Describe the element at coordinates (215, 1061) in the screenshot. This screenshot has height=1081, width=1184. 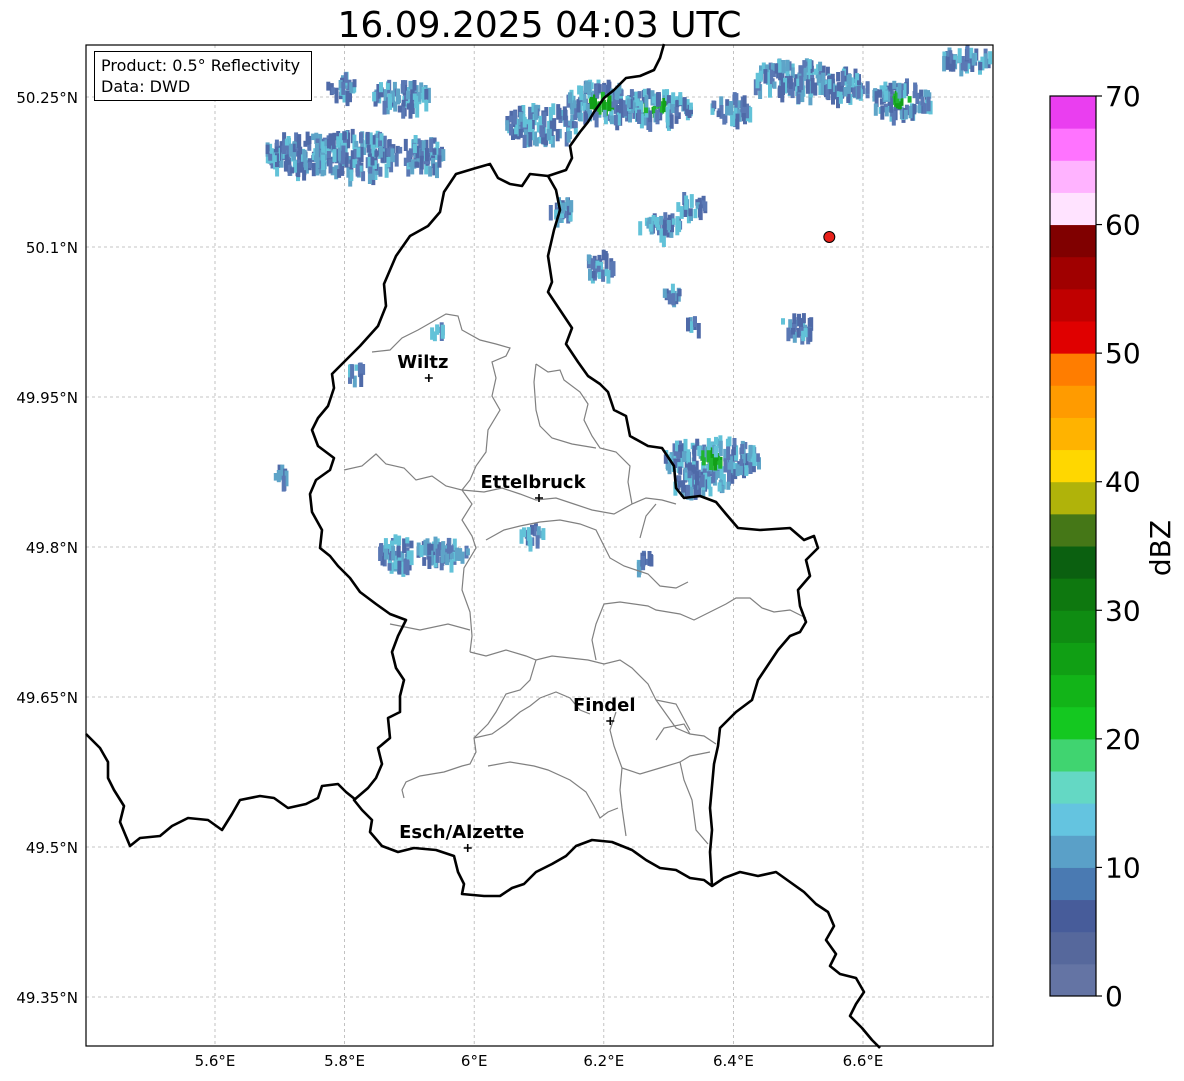
I see `lon-tick-label: 5.6°E` at that location.